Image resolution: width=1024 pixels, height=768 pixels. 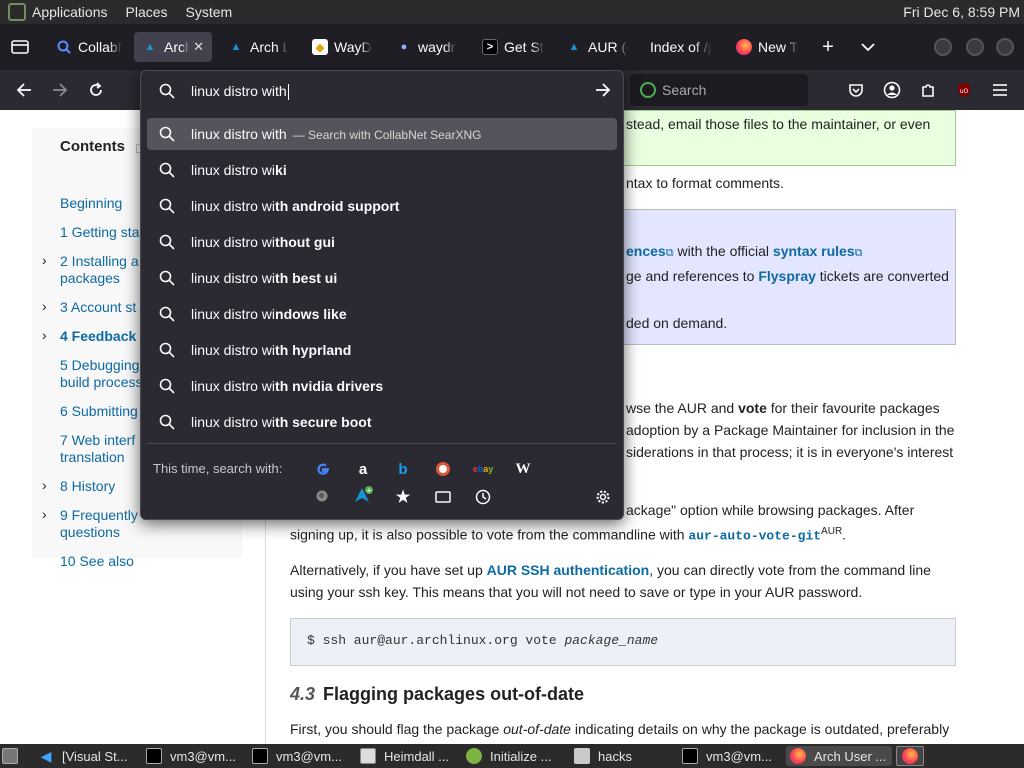 I want to click on tab-arch-linux: ▲ Arch Linux, so click(x=258, y=47).